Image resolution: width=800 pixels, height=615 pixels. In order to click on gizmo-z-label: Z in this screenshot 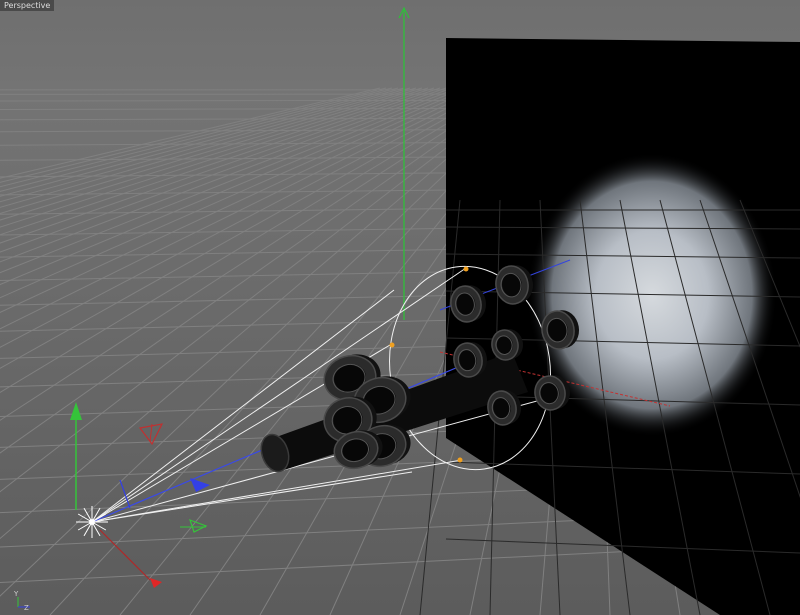, I will do `click(26, 608)`.